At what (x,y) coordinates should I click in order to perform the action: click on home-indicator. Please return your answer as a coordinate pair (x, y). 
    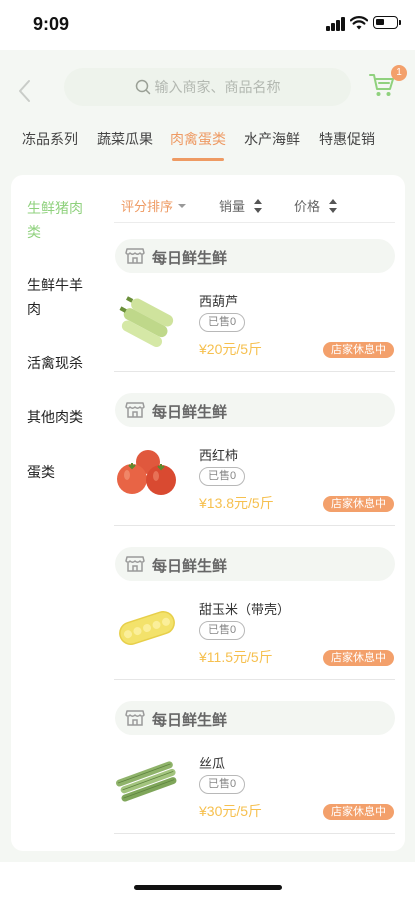
    Looking at the image, I should click on (208, 887).